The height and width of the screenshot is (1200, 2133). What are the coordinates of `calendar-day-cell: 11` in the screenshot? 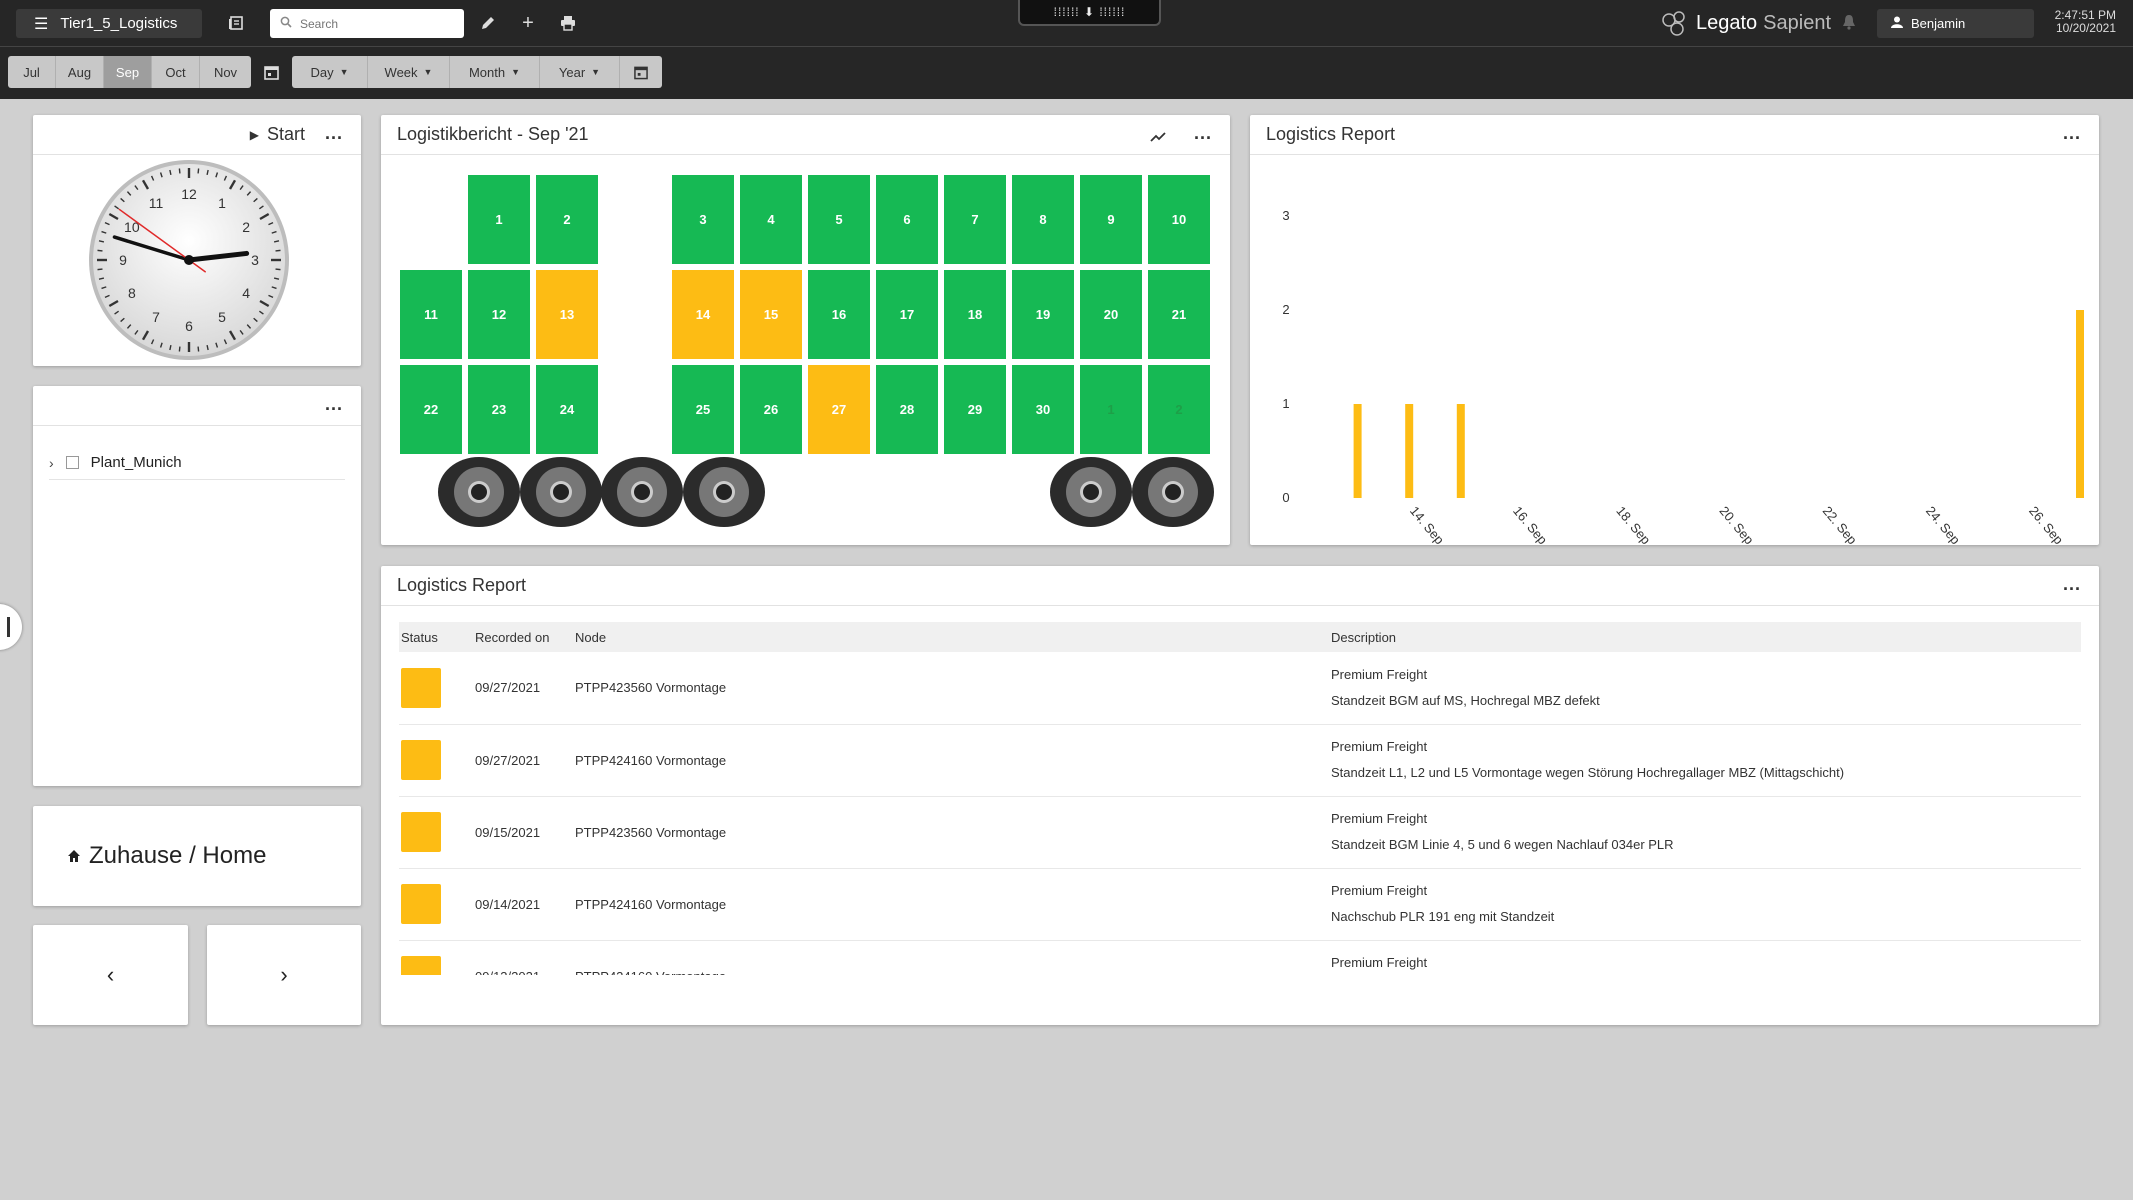 It's located at (431, 314).